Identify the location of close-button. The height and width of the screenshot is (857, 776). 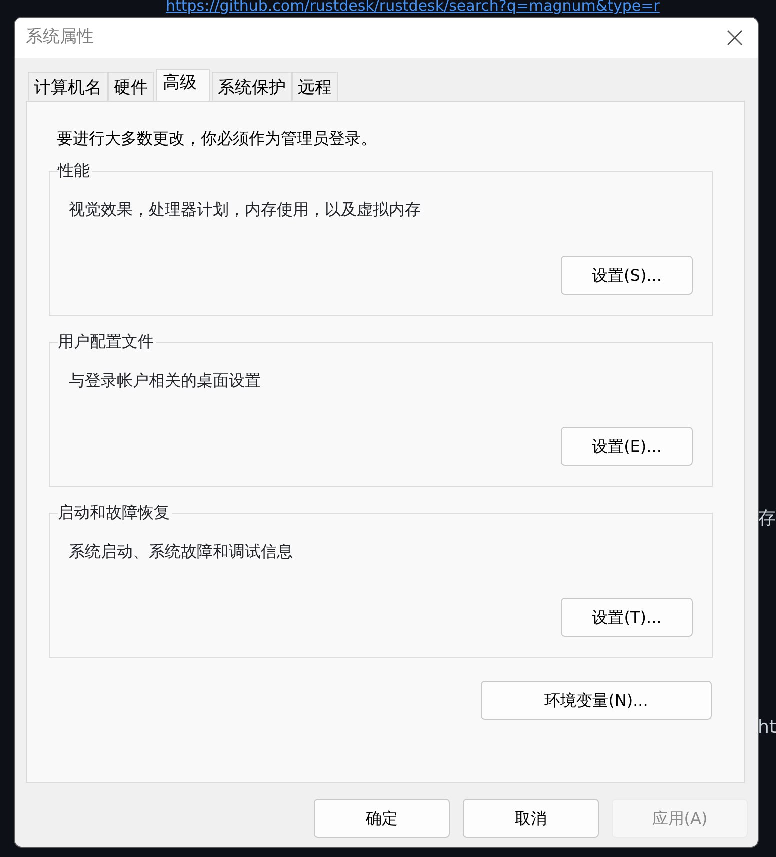
(735, 38).